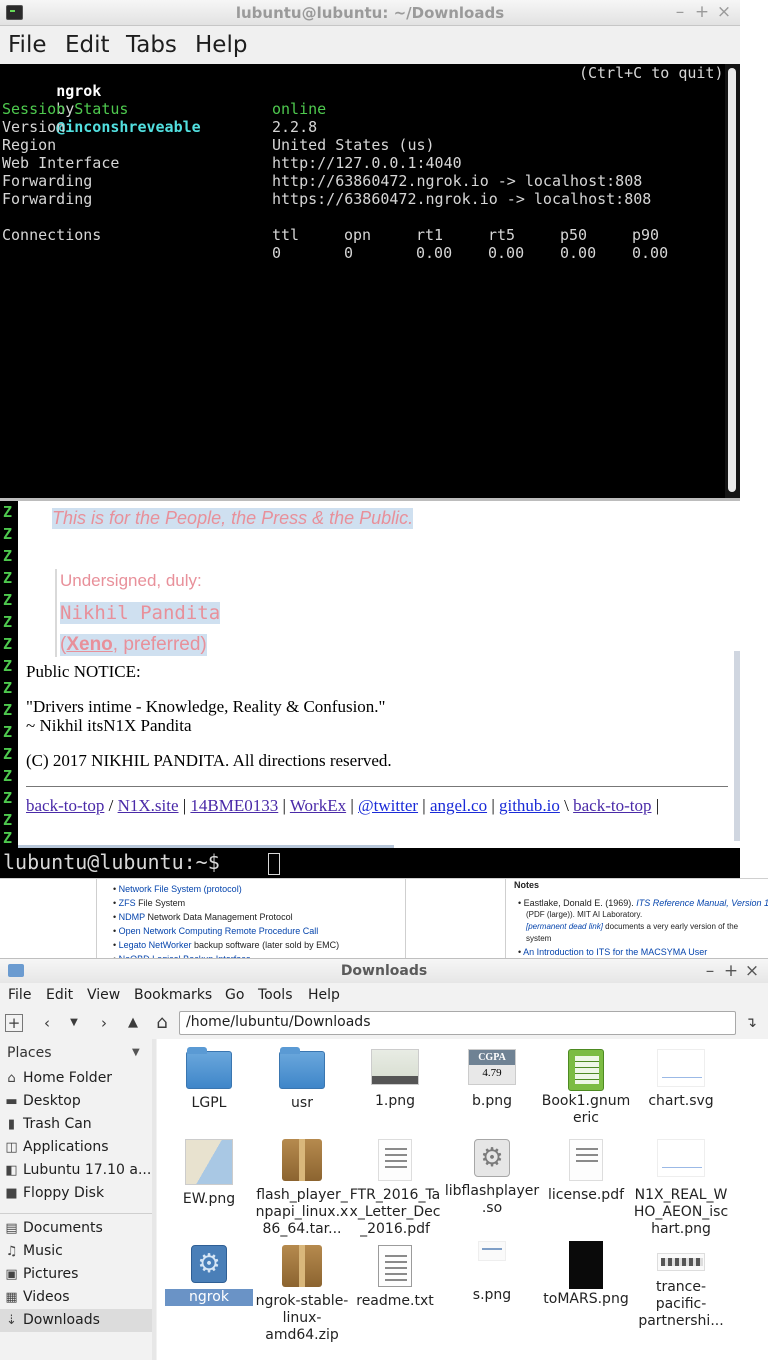  What do you see at coordinates (586, 1274) in the screenshot?
I see `file-item-tomars: toMARS.png` at bounding box center [586, 1274].